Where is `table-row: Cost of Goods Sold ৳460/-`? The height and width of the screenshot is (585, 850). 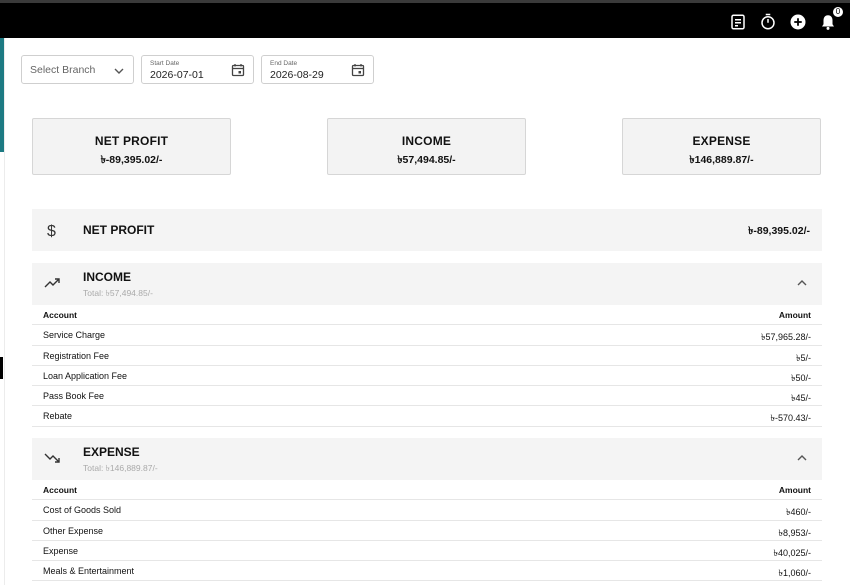
table-row: Cost of Goods Sold ৳460/- is located at coordinates (427, 510).